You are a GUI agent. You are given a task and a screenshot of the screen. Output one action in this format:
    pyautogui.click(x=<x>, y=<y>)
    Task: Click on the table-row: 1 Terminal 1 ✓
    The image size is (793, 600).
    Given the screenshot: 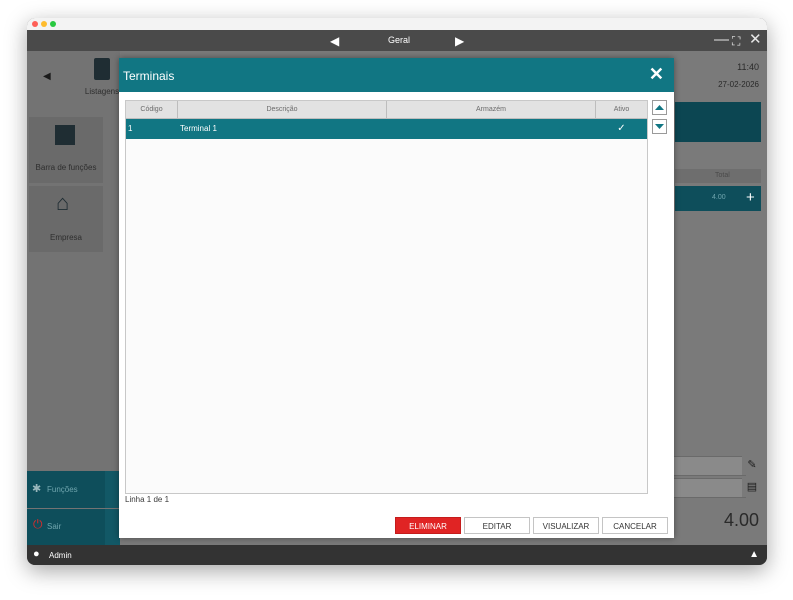 What is the action you would take?
    pyautogui.click(x=386, y=129)
    